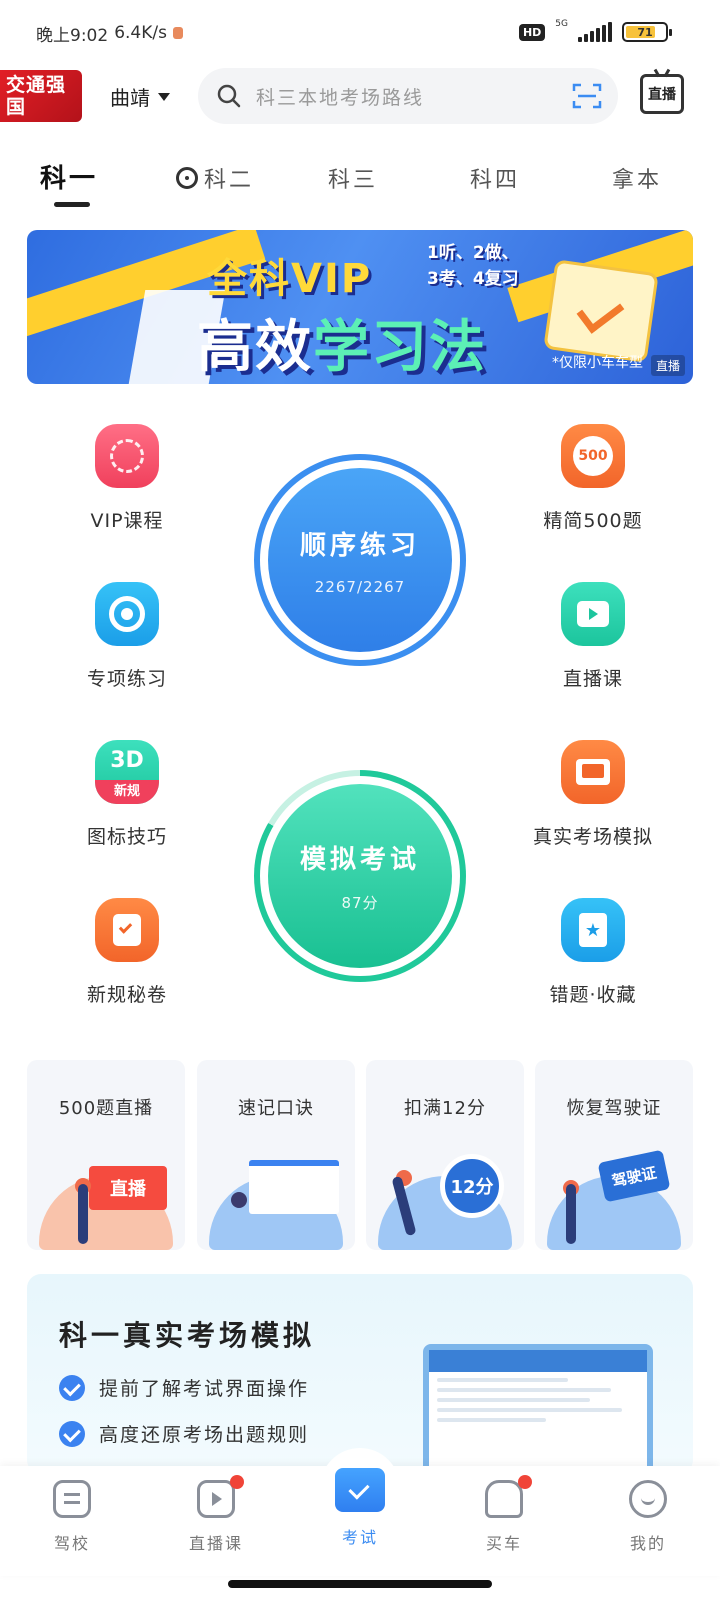 The width and height of the screenshot is (720, 1600). I want to click on vip-course-label: VIP课程, so click(127, 521).